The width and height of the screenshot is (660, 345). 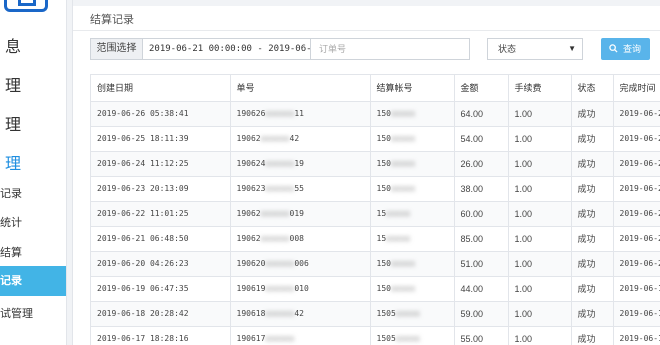 What do you see at coordinates (35, 162) in the screenshot?
I see `sidebar-item-manage-3: 理` at bounding box center [35, 162].